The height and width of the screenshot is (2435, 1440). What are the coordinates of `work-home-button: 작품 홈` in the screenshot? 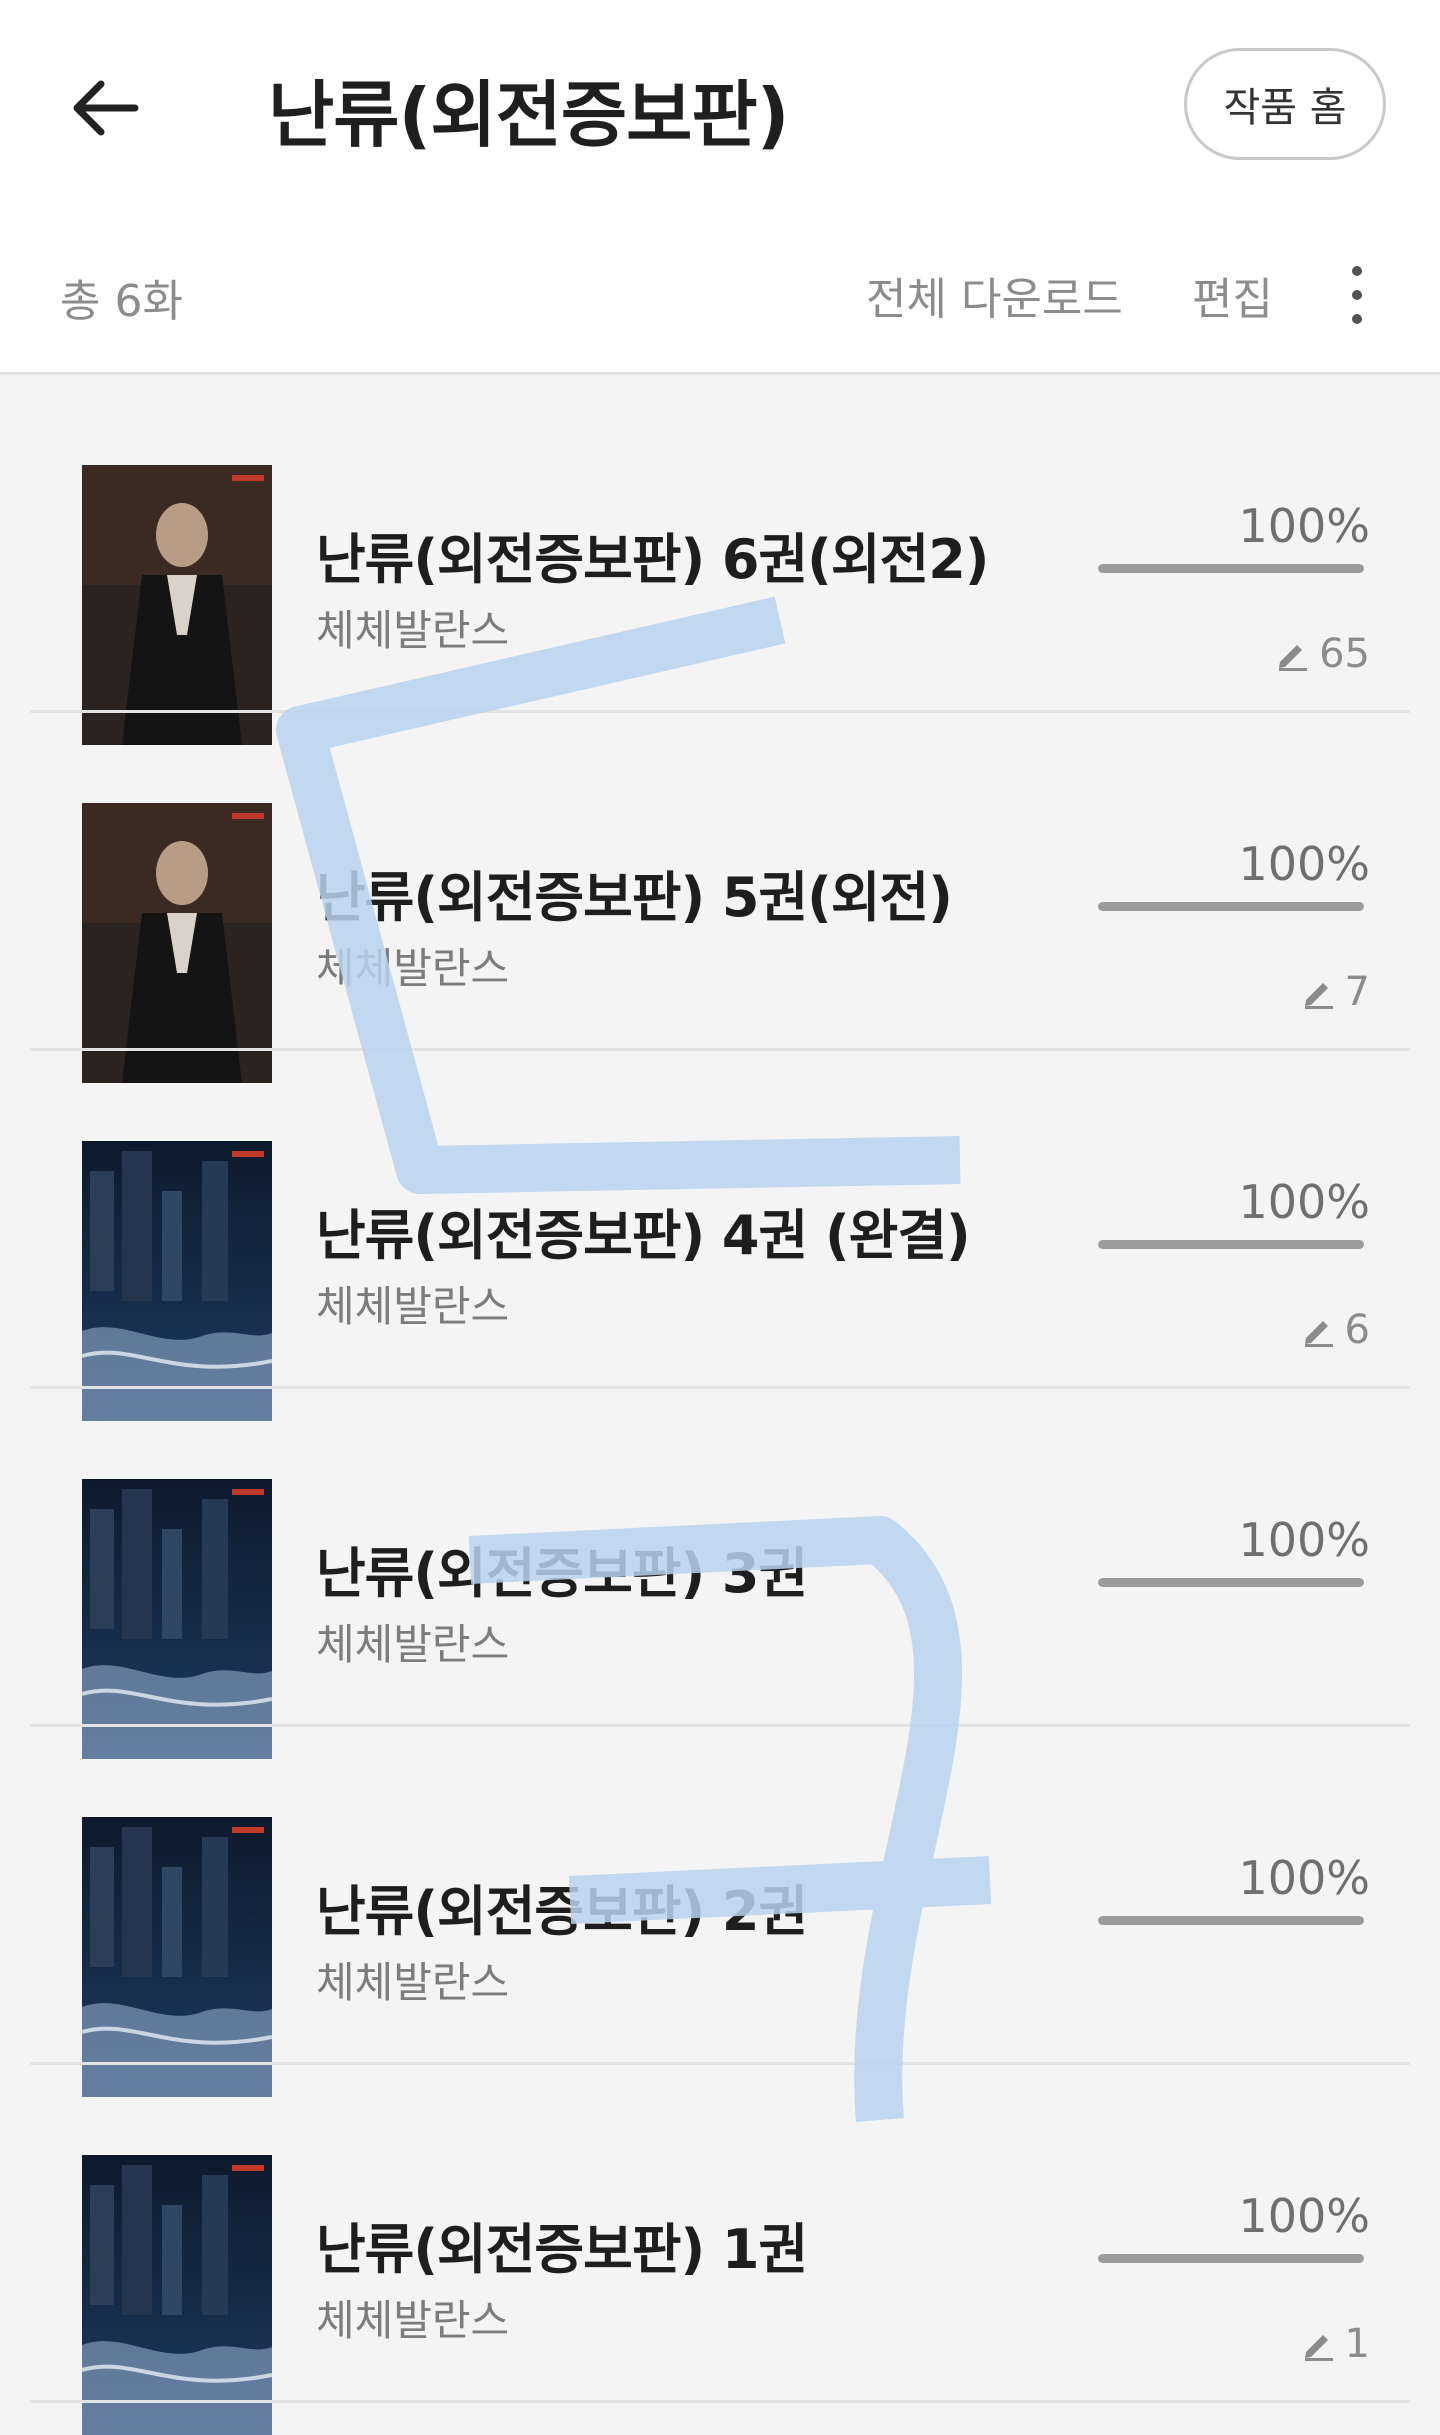 It's located at (1285, 104).